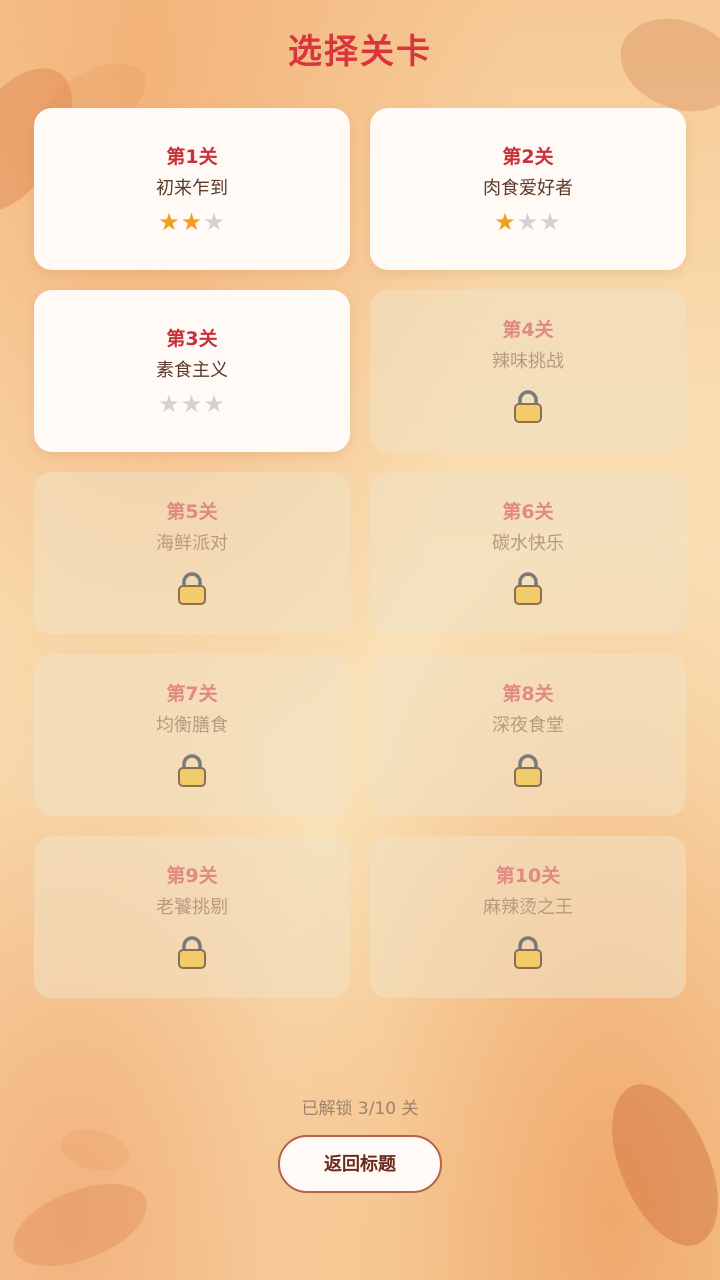  Describe the element at coordinates (360, 52) in the screenshot. I see `page-title: 选择关卡` at that location.